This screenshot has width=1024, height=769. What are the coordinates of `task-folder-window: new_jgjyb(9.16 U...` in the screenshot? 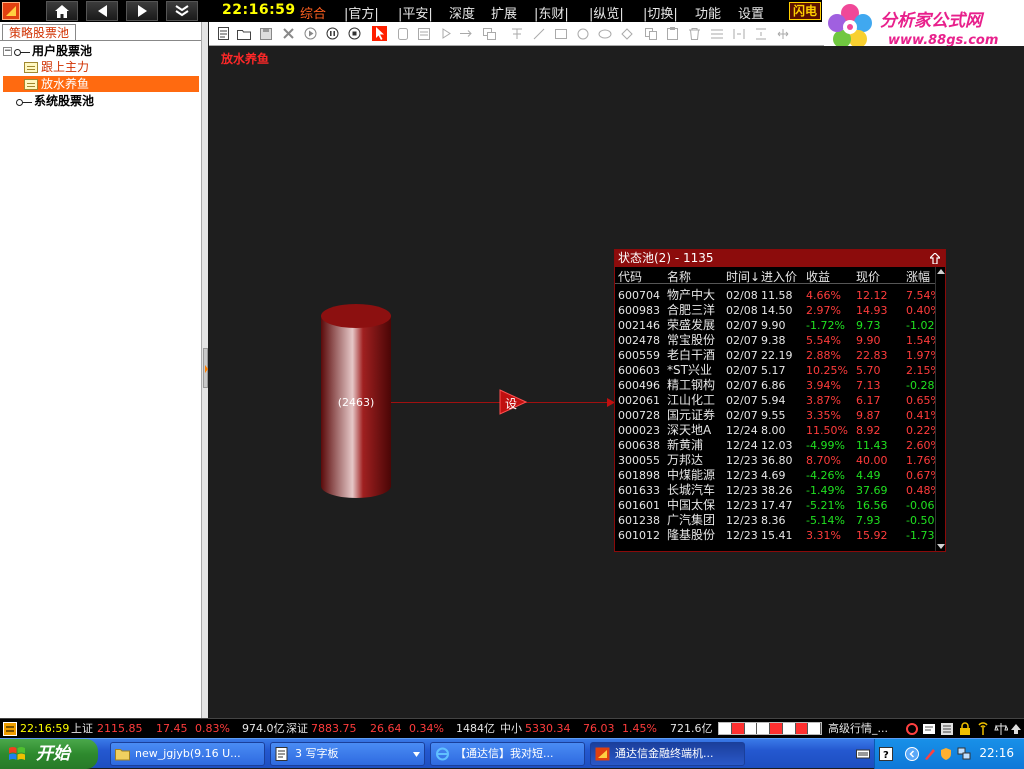 It's located at (187, 754).